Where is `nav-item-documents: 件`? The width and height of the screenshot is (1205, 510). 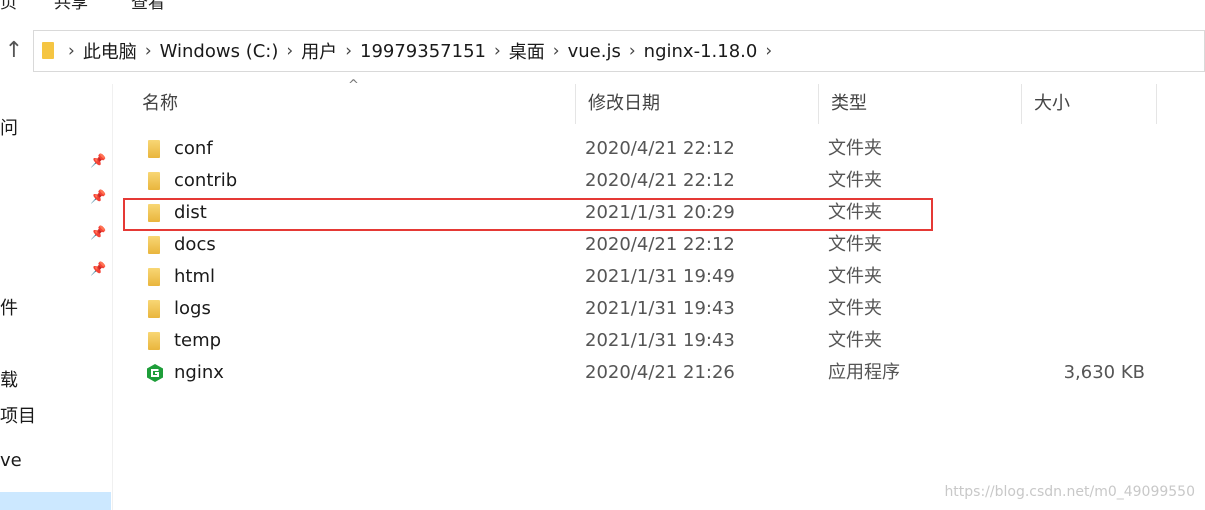
nav-item-documents: 件 is located at coordinates (9, 307).